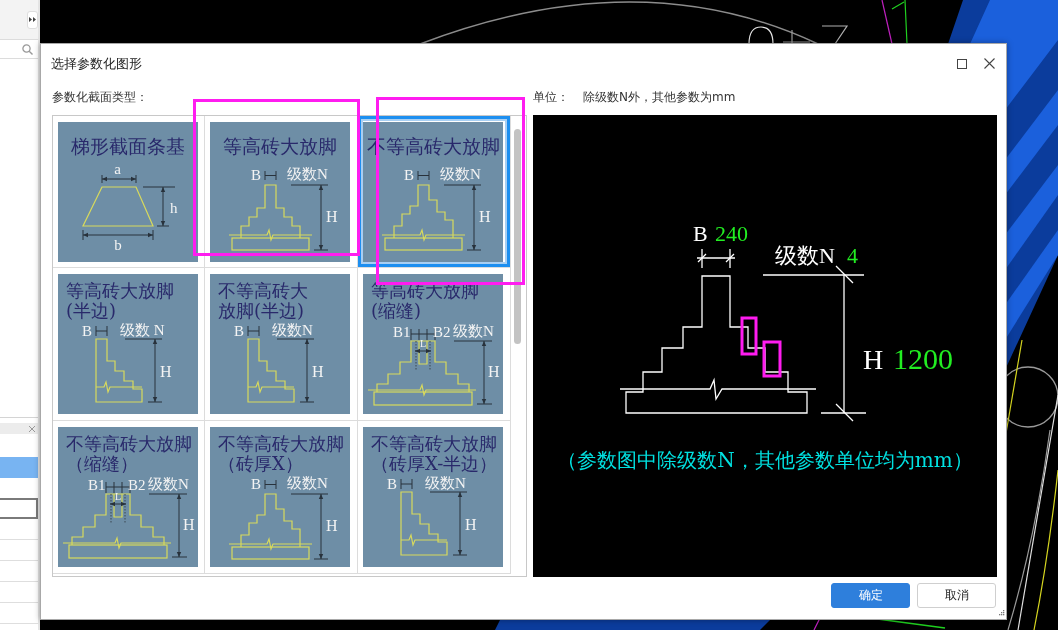 The width and height of the screenshot is (1058, 630). What do you see at coordinates (923, 358) in the screenshot?
I see `parameter-value: 1200` at bounding box center [923, 358].